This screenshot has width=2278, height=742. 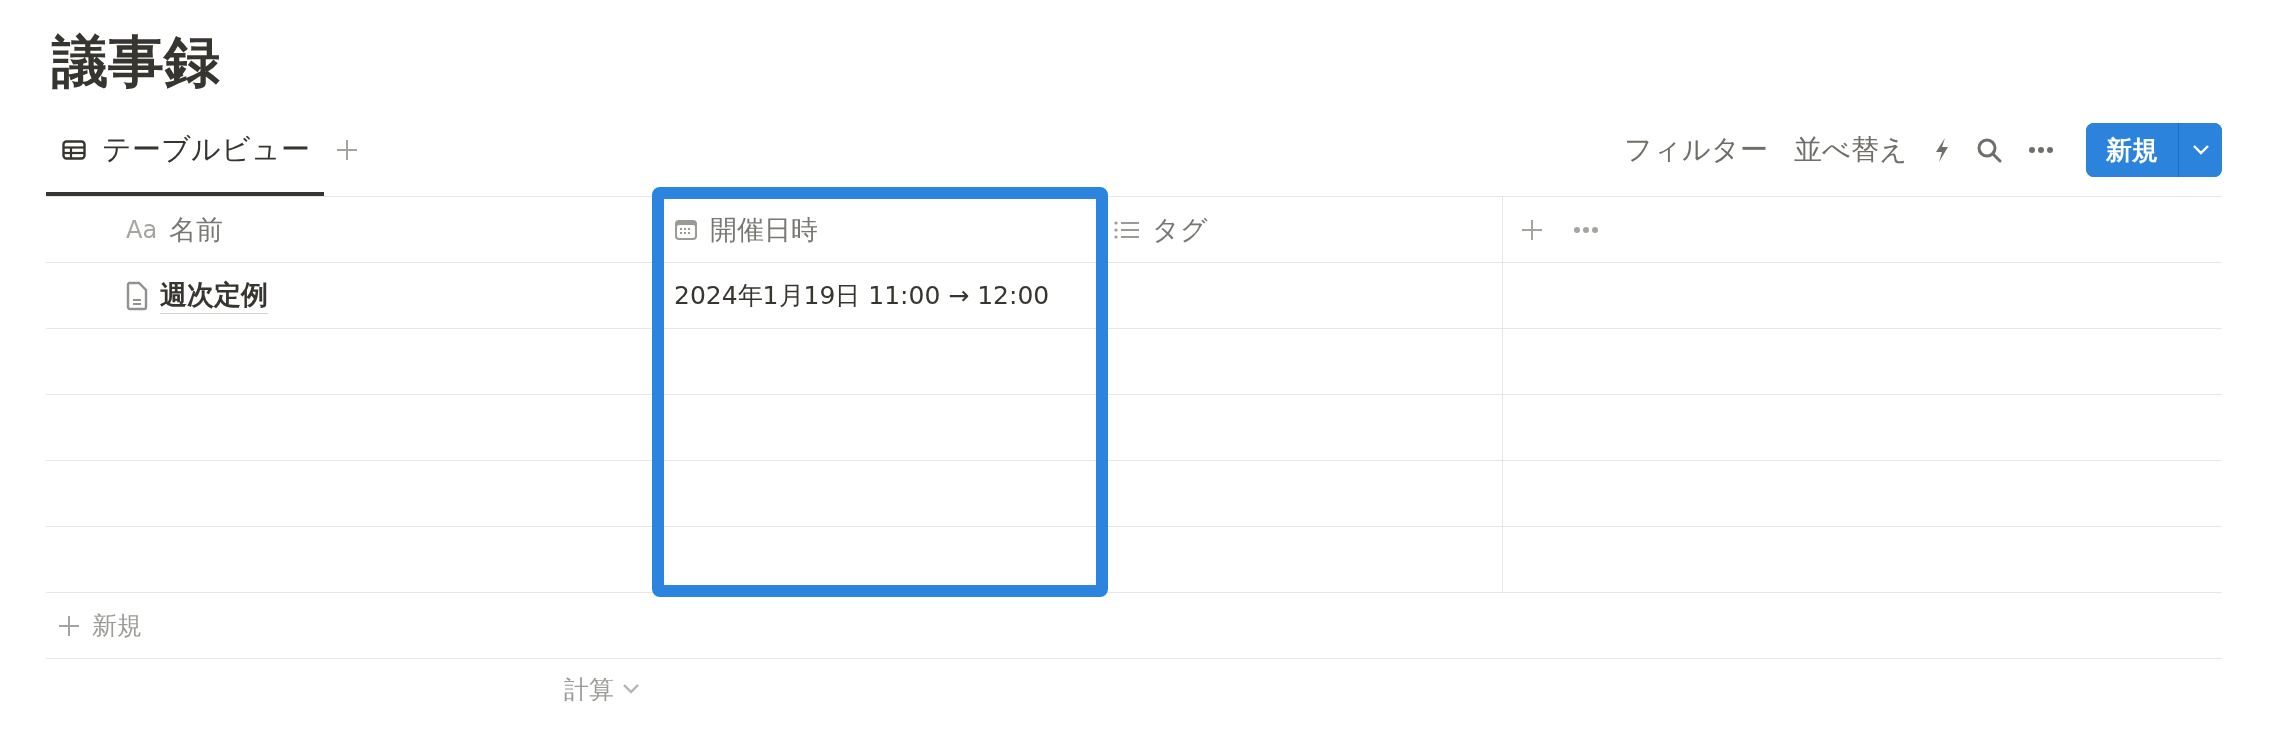 What do you see at coordinates (1127, 229) in the screenshot?
I see `list-icon` at bounding box center [1127, 229].